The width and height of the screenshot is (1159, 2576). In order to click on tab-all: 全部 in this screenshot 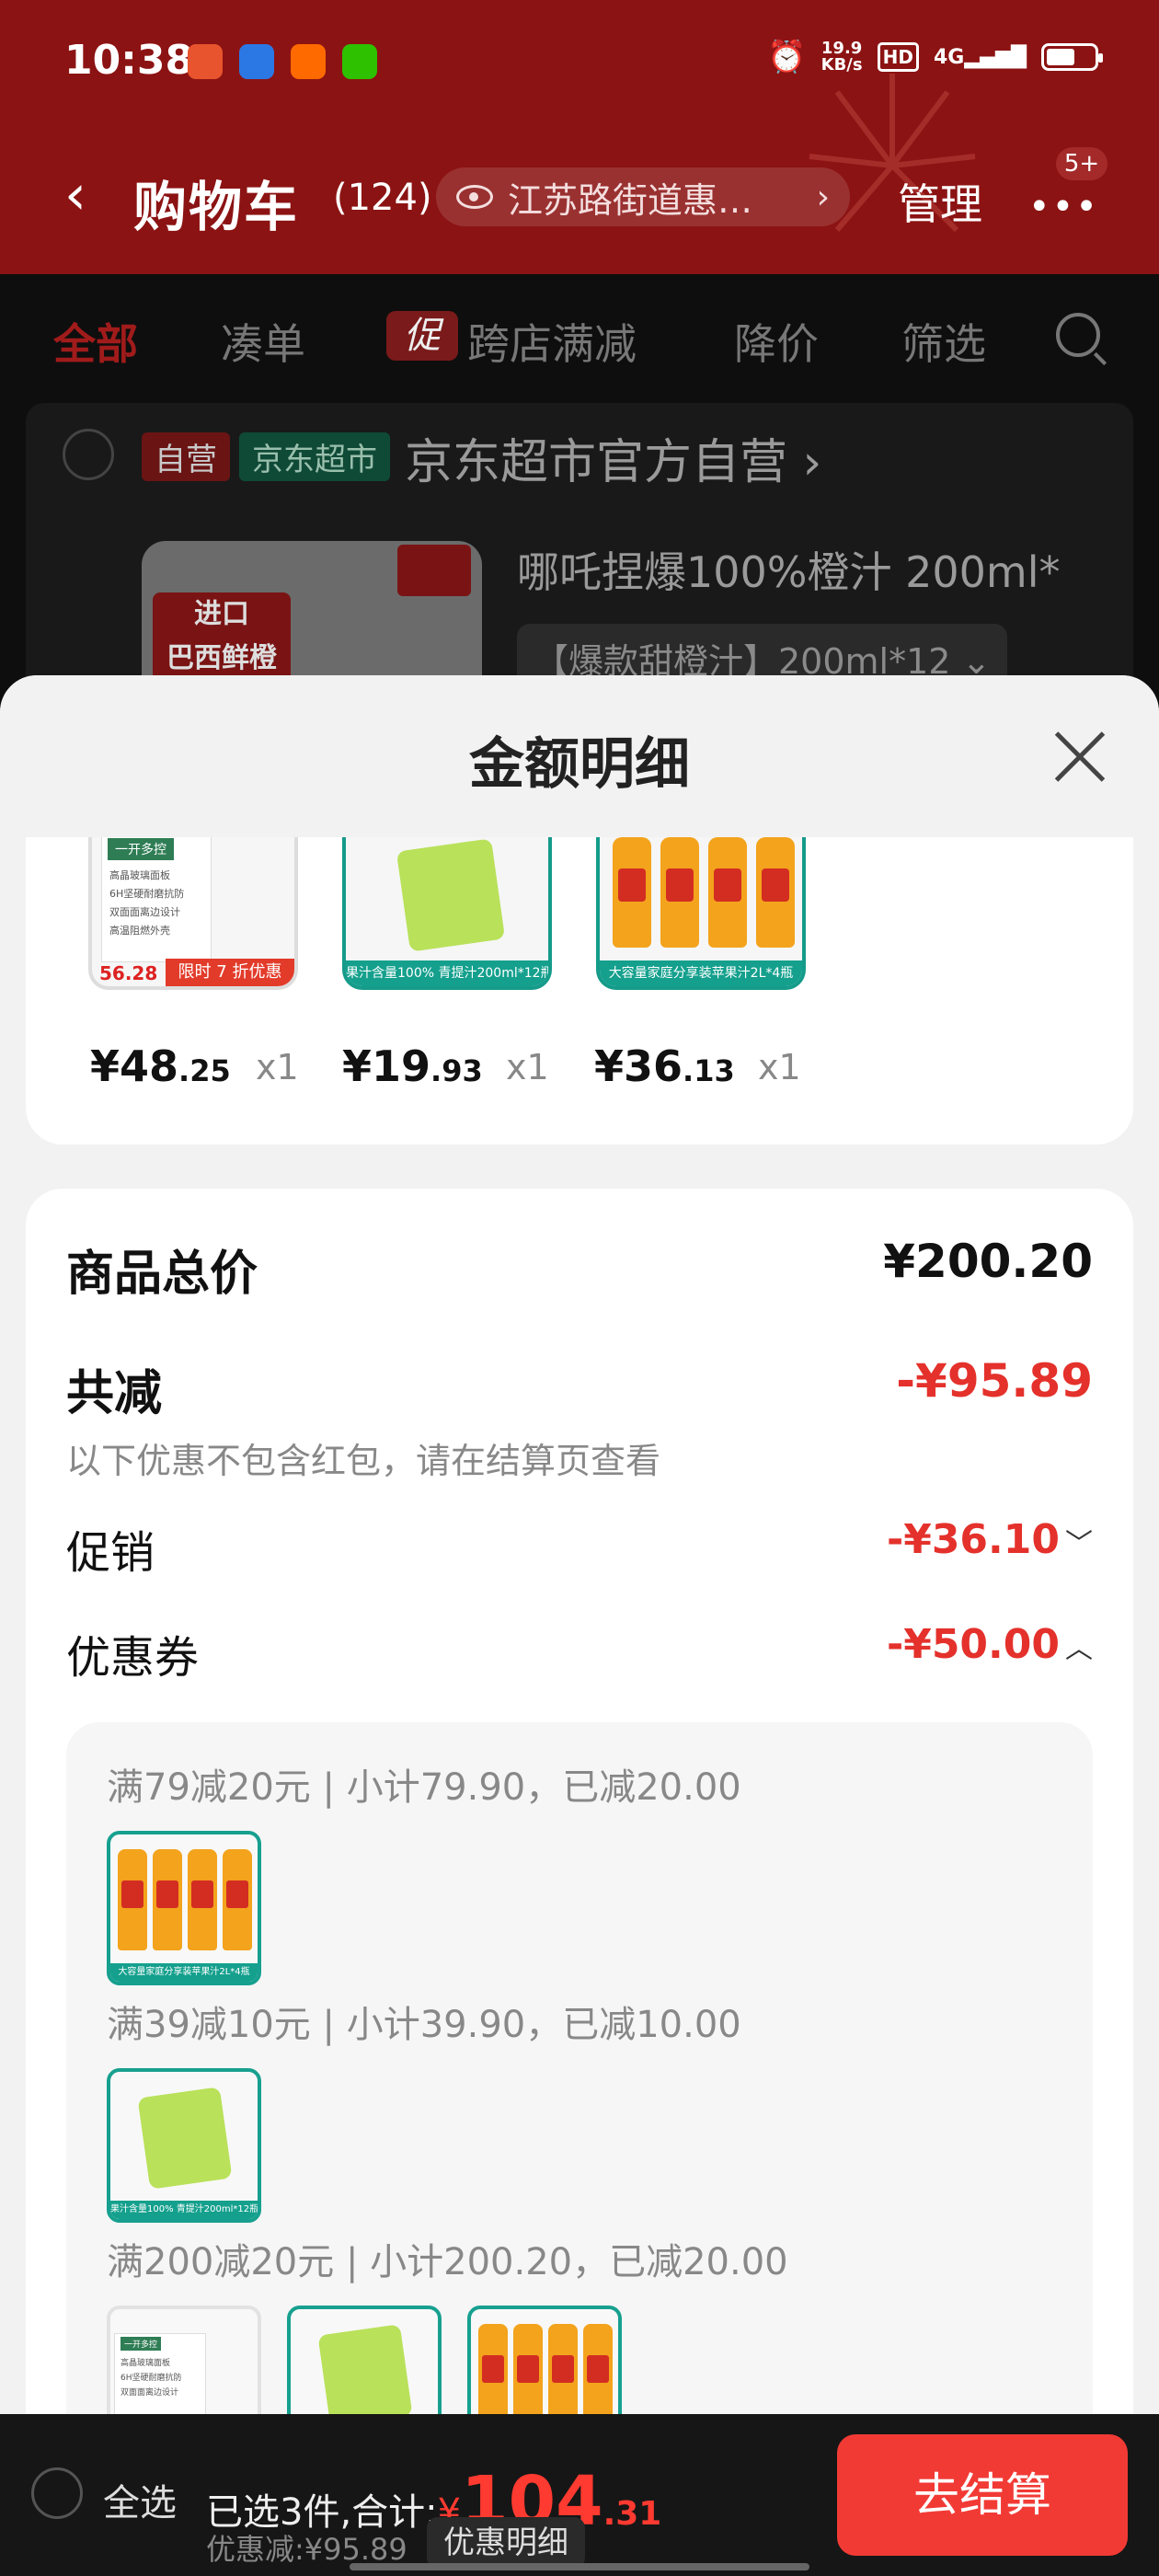, I will do `click(95, 341)`.